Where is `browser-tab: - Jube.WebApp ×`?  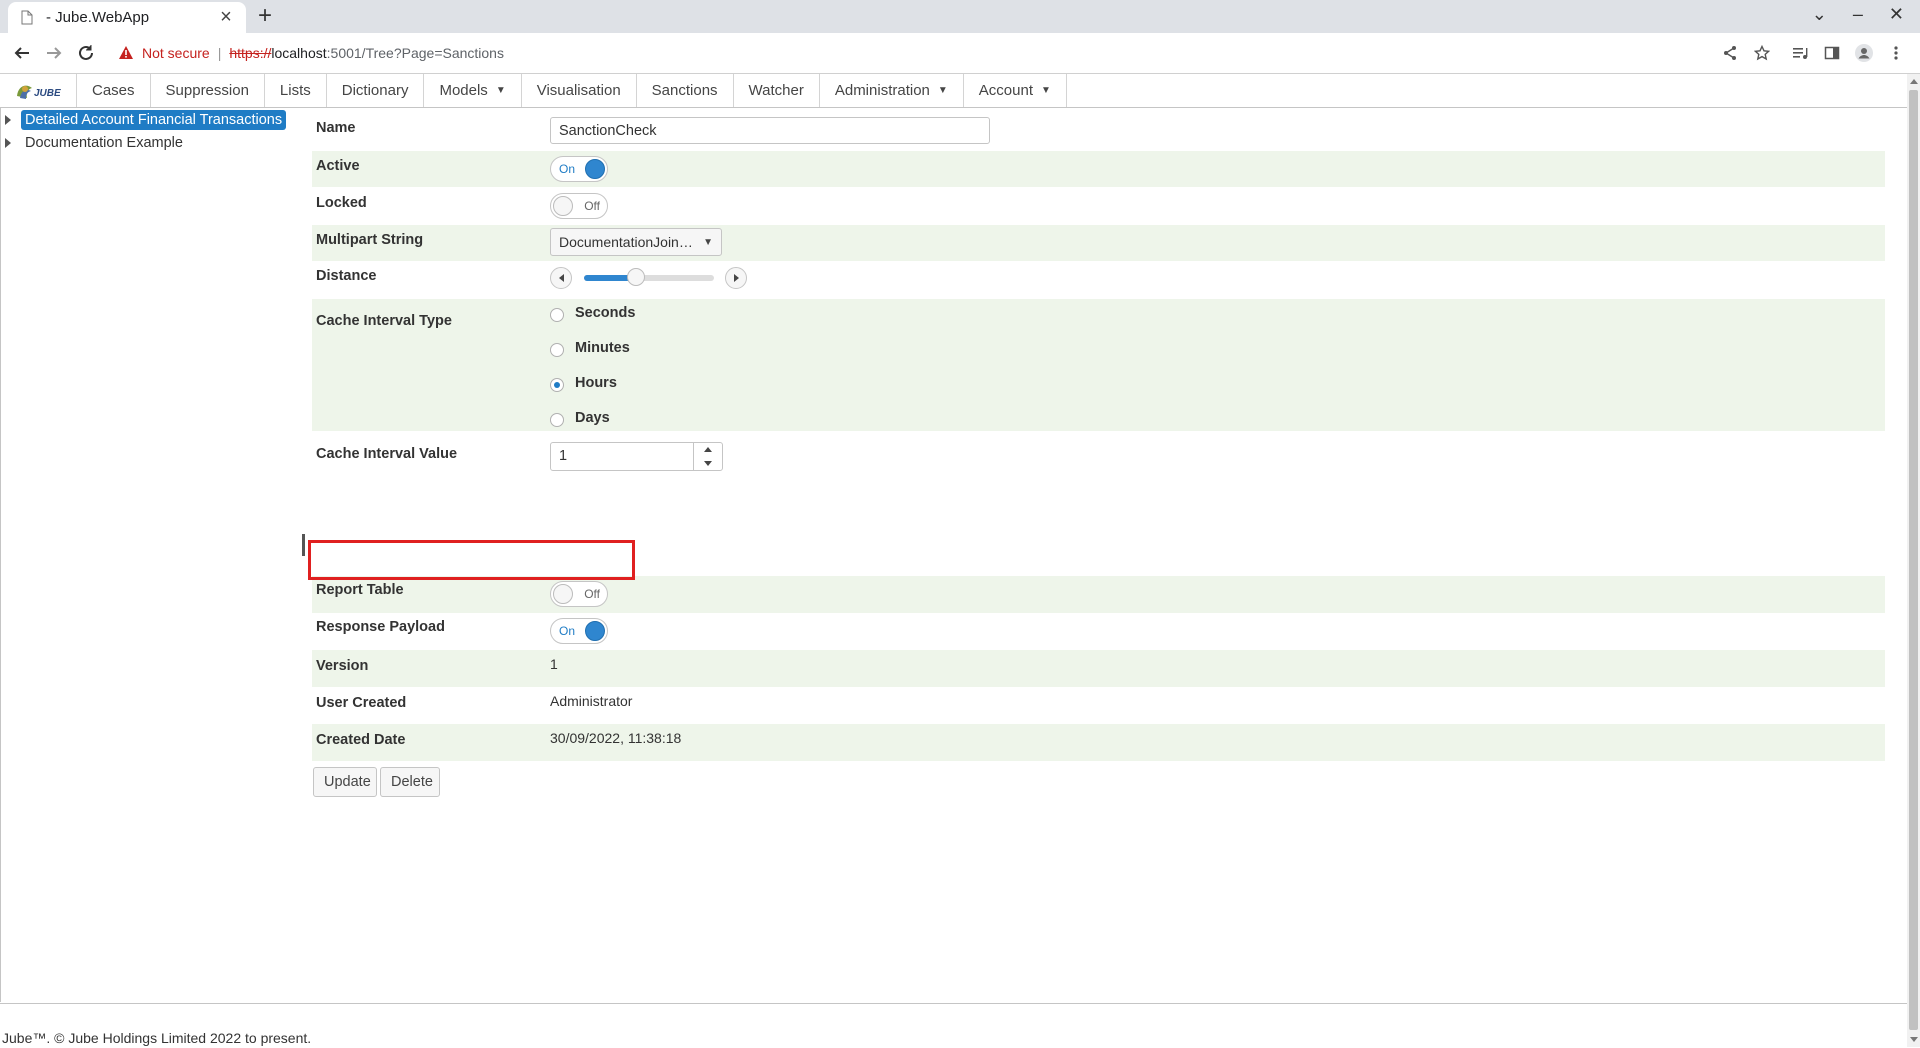 browser-tab: - Jube.WebApp × is located at coordinates (127, 17).